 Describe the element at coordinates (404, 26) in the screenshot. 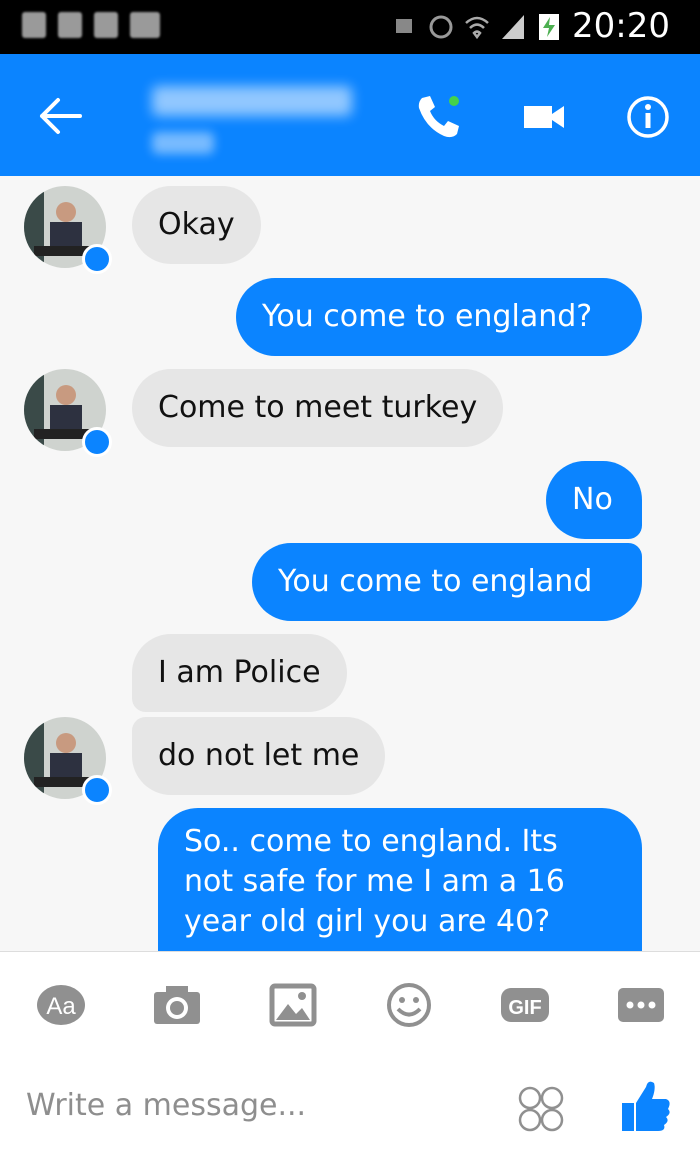

I see `mute-icon` at that location.